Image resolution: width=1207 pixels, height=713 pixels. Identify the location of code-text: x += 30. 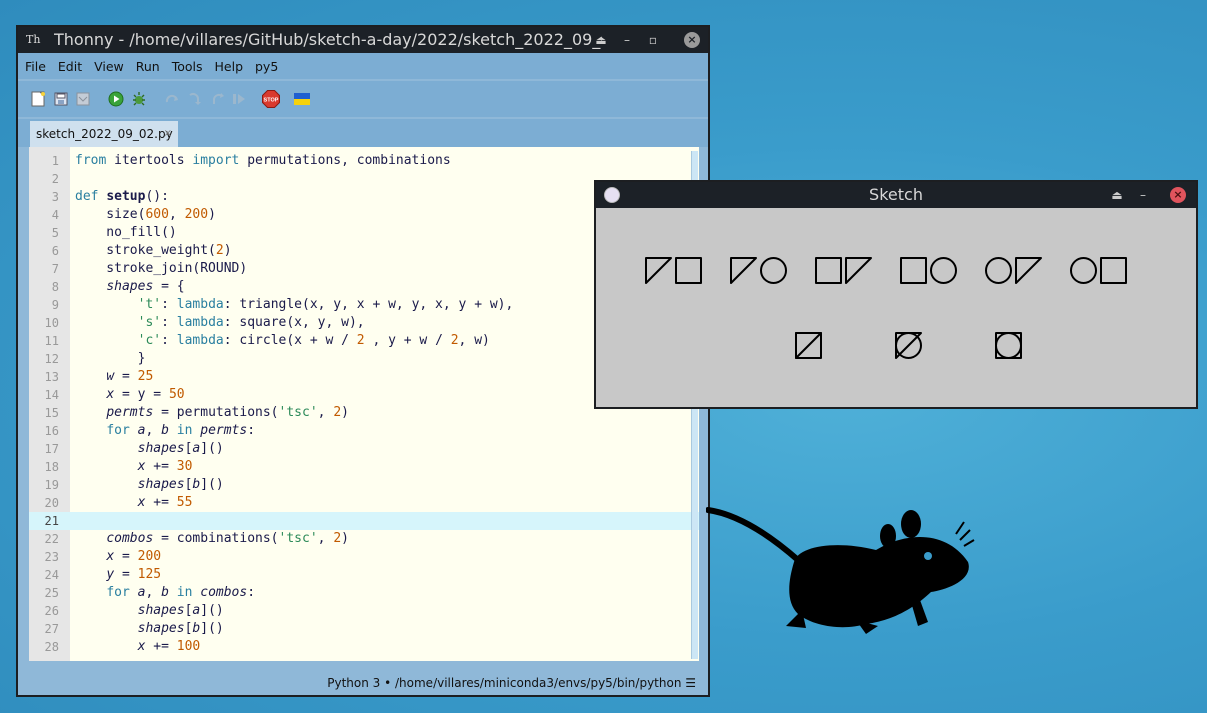
(165, 466).